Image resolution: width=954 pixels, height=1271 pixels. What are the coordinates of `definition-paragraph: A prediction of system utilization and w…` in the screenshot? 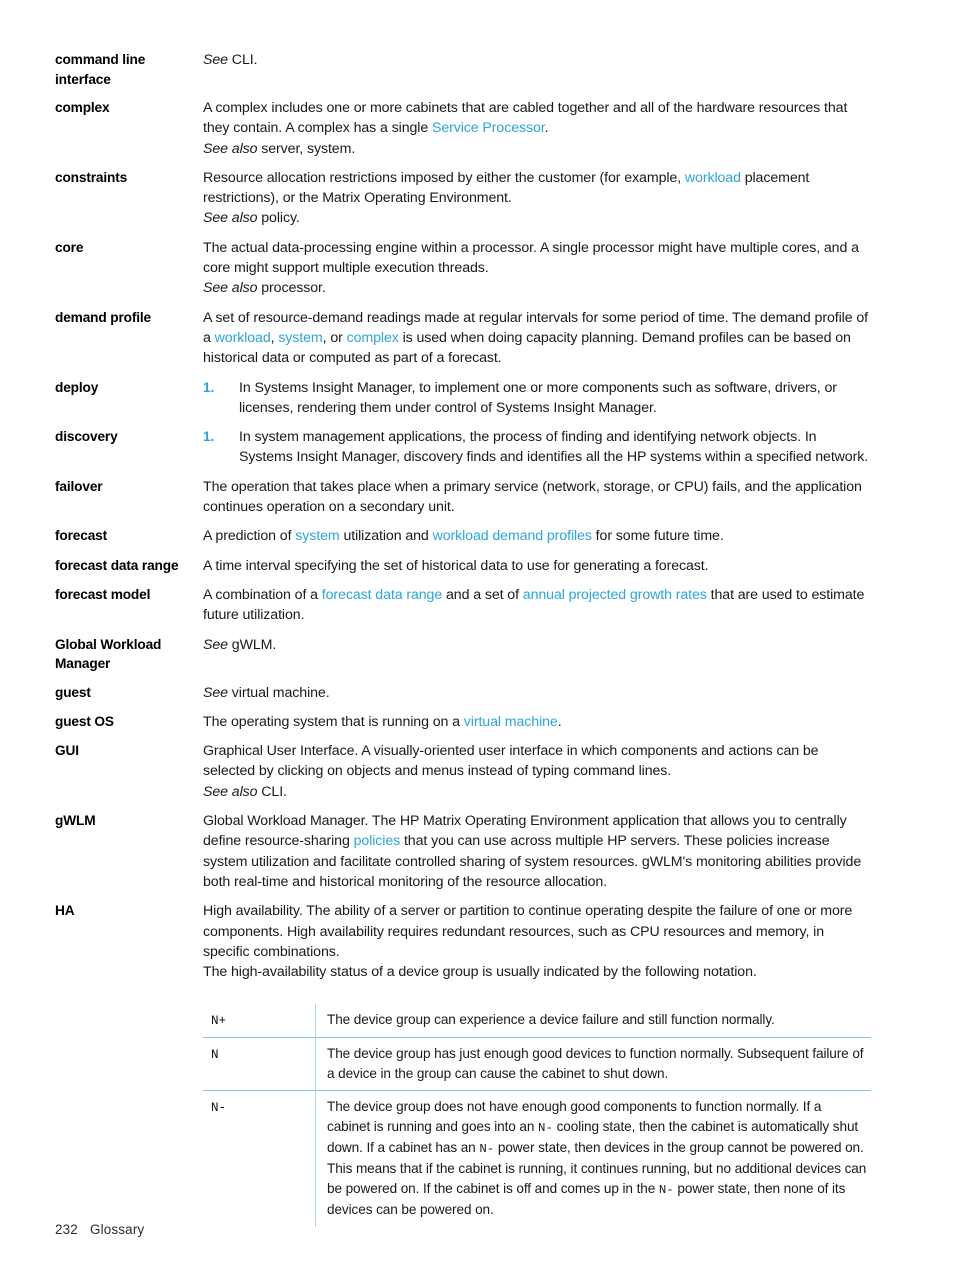 It's located at (536, 536).